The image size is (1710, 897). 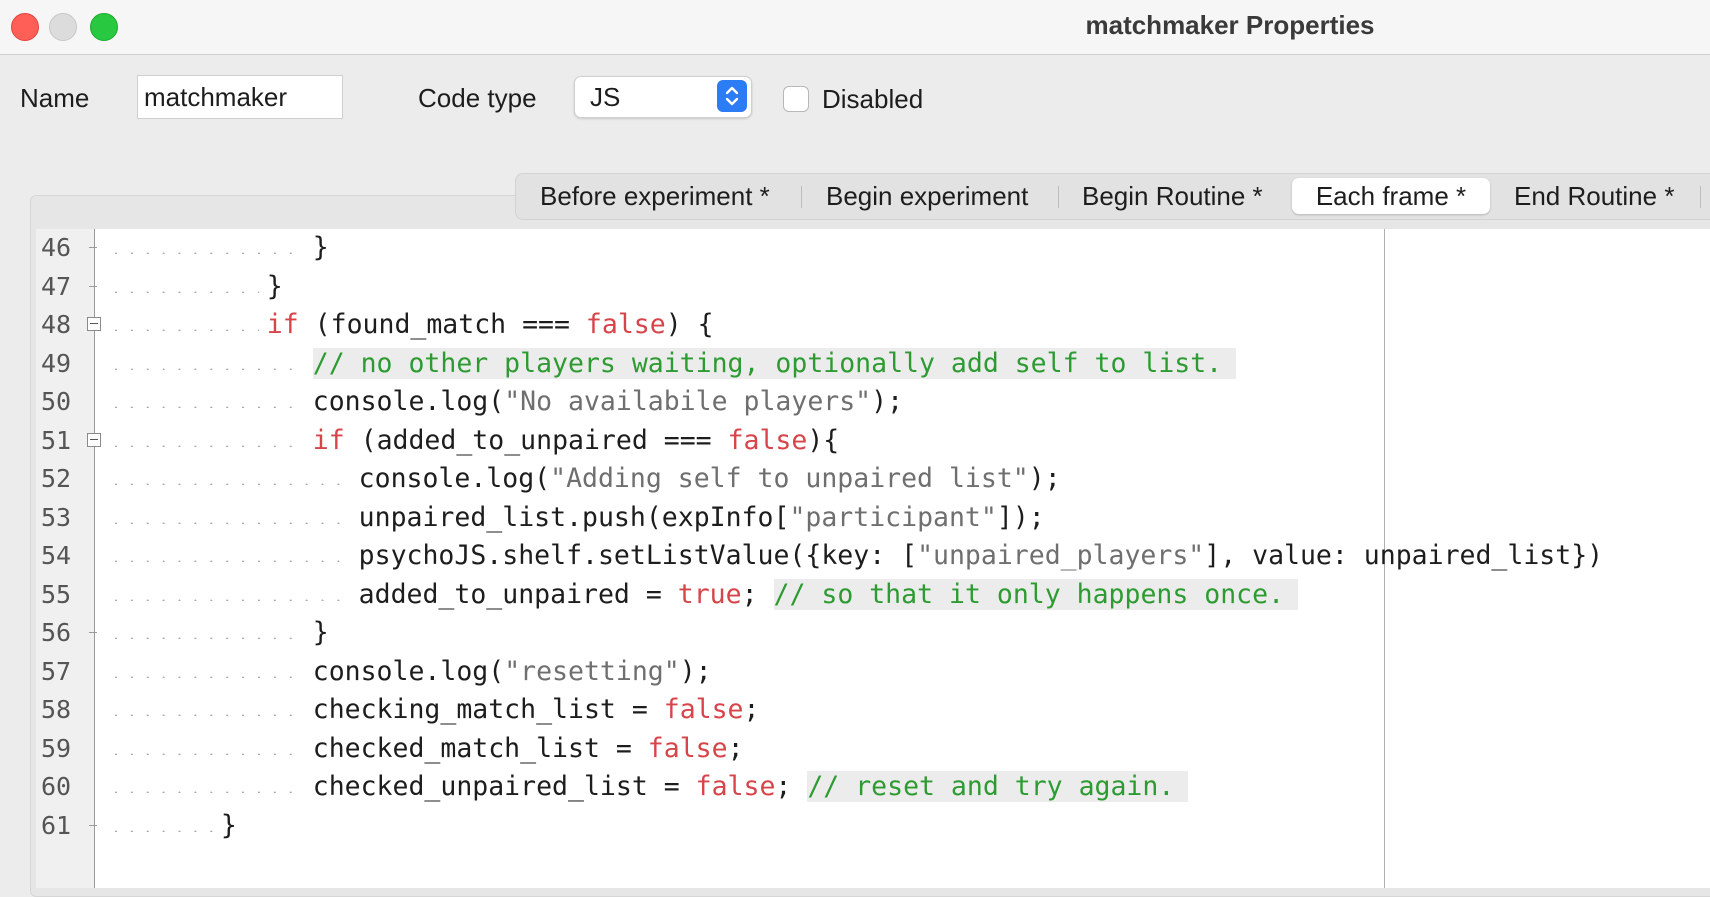 What do you see at coordinates (25, 27) in the screenshot?
I see `close-window-button` at bounding box center [25, 27].